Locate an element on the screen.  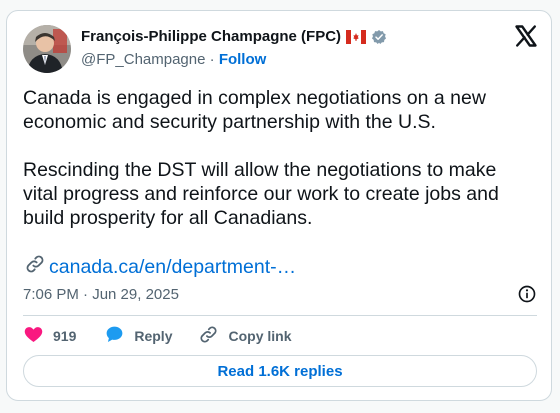
author-handle: @FP_Champagne is located at coordinates (143, 59).